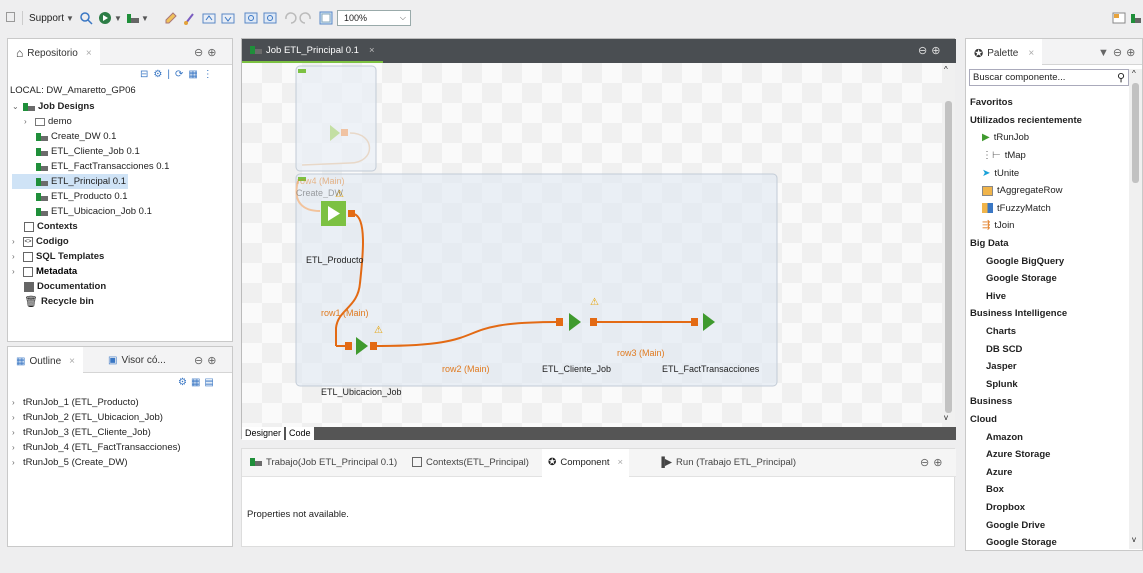 The width and height of the screenshot is (1143, 573). I want to click on save-icon, so click(10, 17).